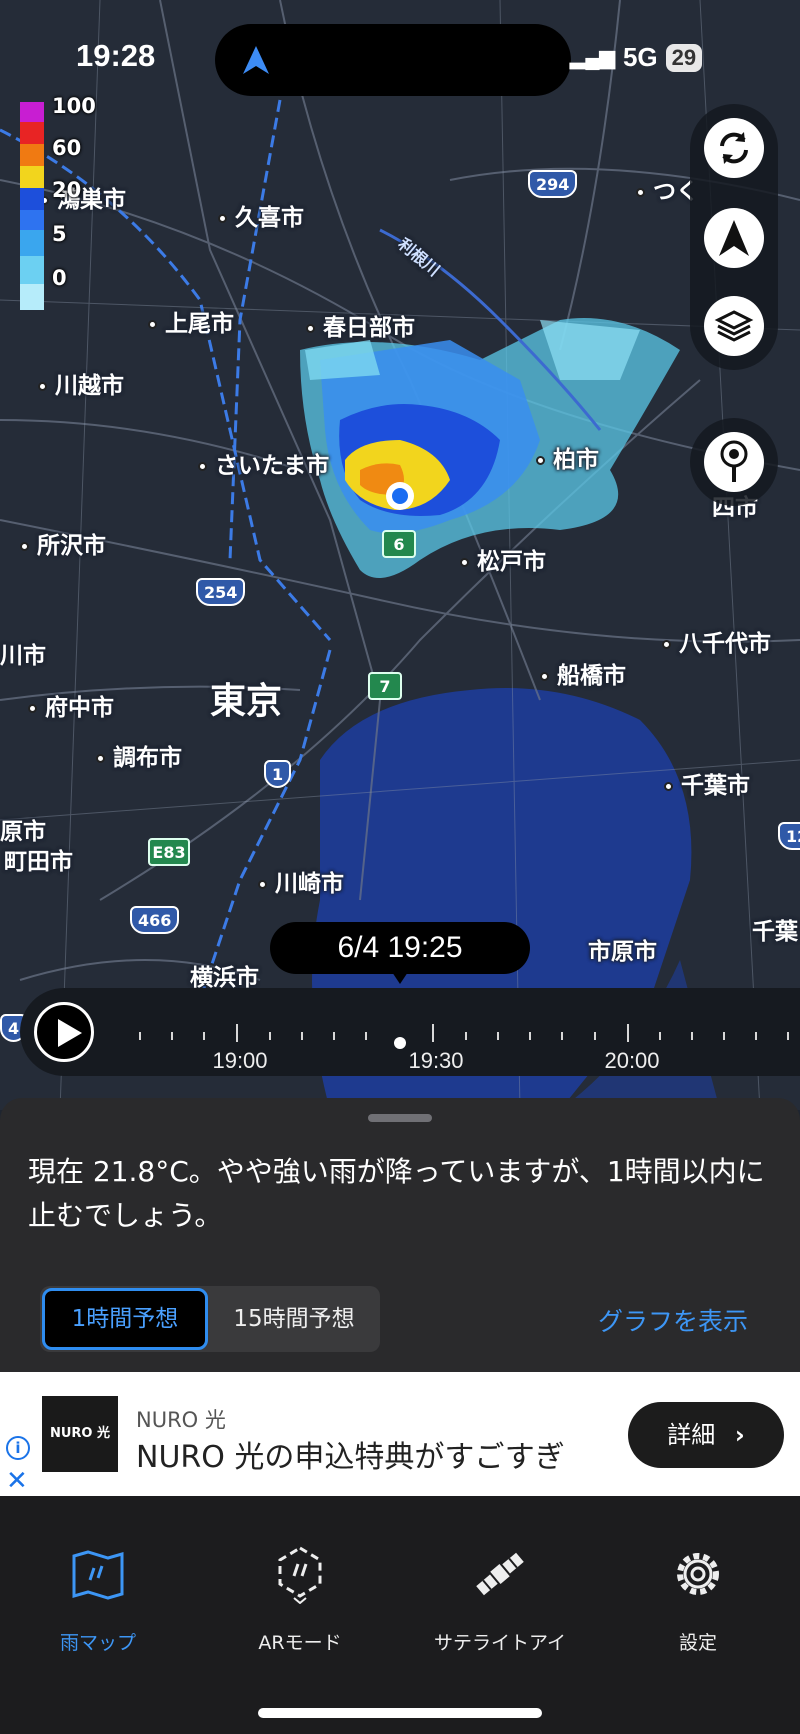 The image size is (800, 1734). Describe the element at coordinates (300, 1575) in the screenshot. I see `ar-mode-icon` at that location.